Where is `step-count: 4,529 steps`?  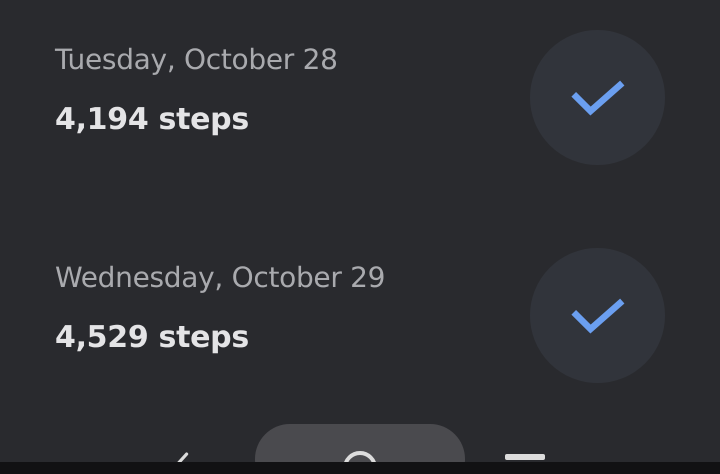 step-count: 4,529 steps is located at coordinates (152, 338).